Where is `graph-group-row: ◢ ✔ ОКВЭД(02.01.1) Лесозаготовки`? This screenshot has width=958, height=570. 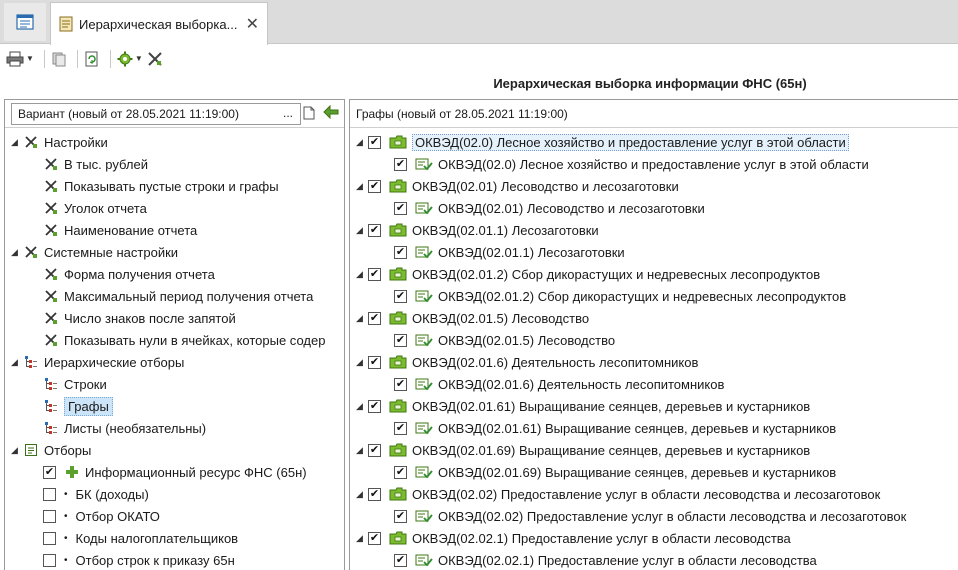
graph-group-row: ◢ ✔ ОКВЭД(02.01.1) Лесозаготовки is located at coordinates (477, 230).